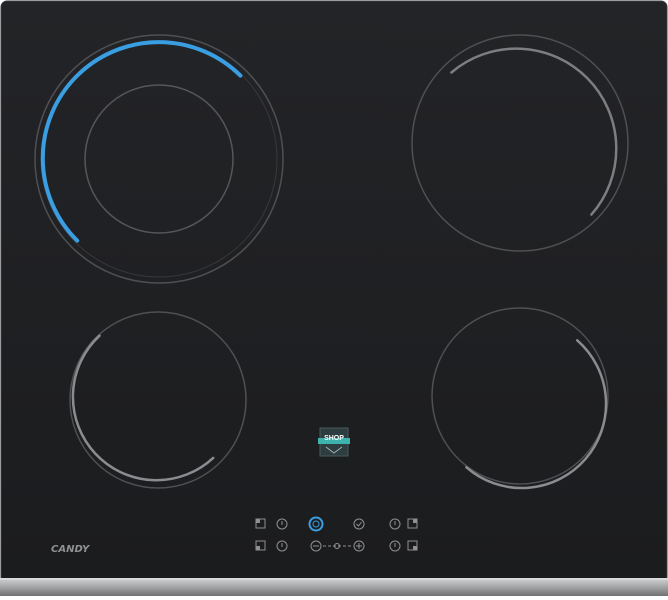 The width and height of the screenshot is (668, 600). I want to click on badge-text: SHOP, so click(334, 438).